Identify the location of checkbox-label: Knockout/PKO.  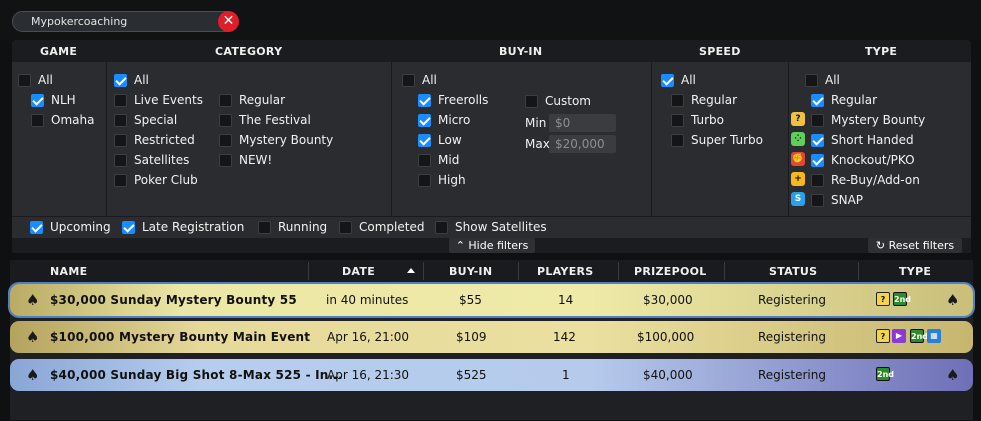
(873, 160).